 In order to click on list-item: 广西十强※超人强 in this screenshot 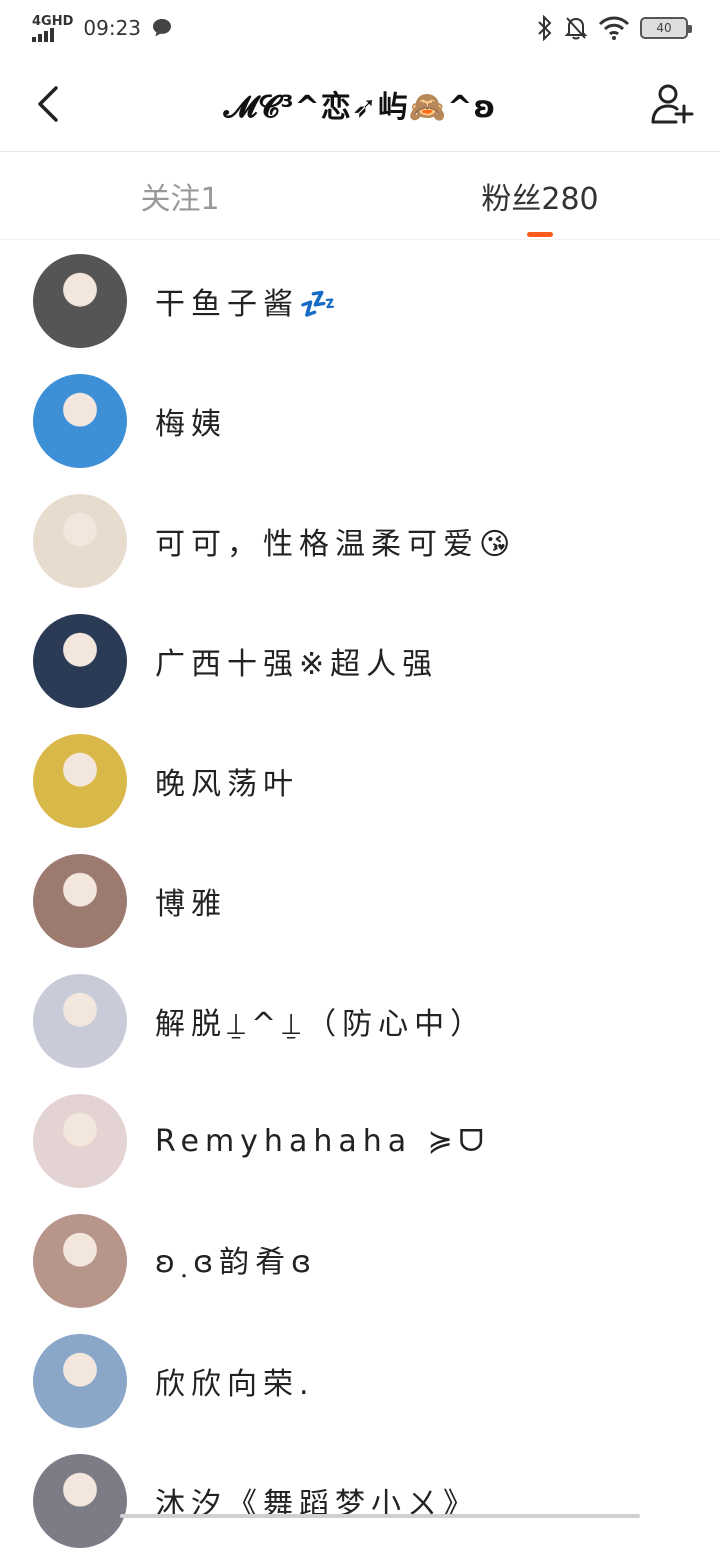, I will do `click(360, 661)`.